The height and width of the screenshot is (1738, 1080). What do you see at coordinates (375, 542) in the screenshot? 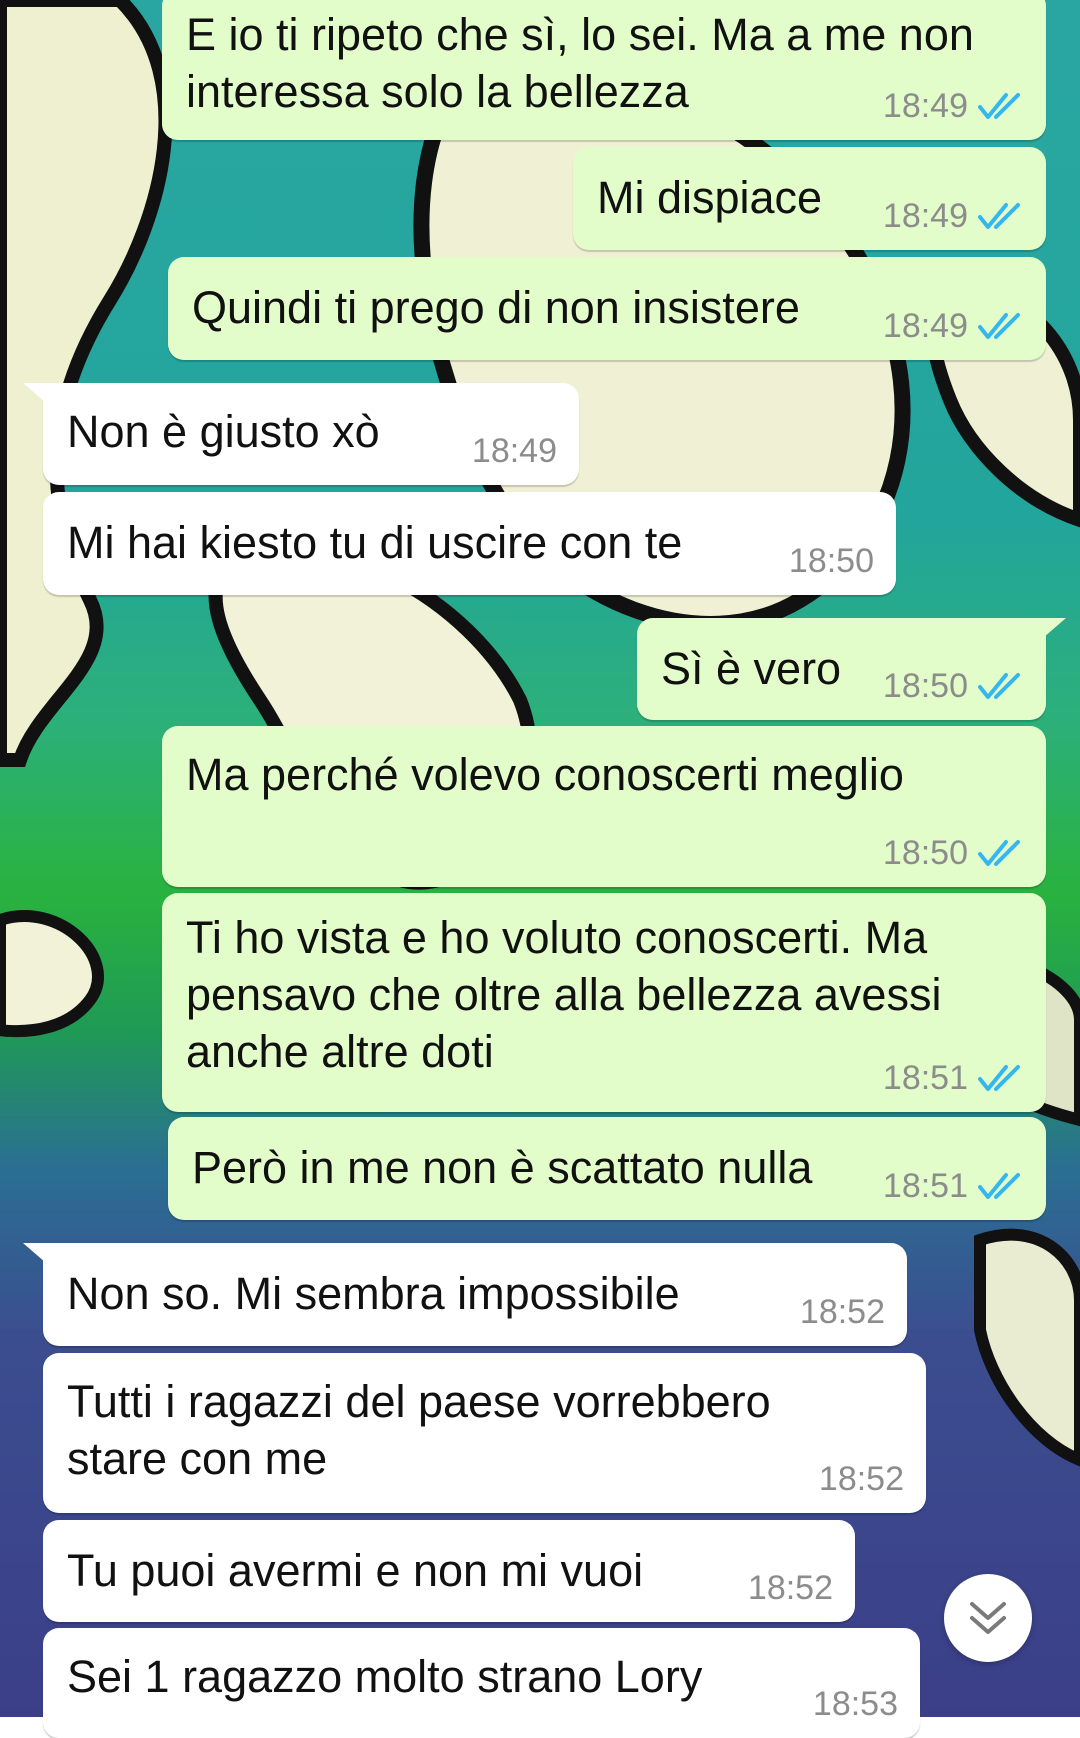
I see `message-text: Mi hai kiesto tu di uscire con te` at bounding box center [375, 542].